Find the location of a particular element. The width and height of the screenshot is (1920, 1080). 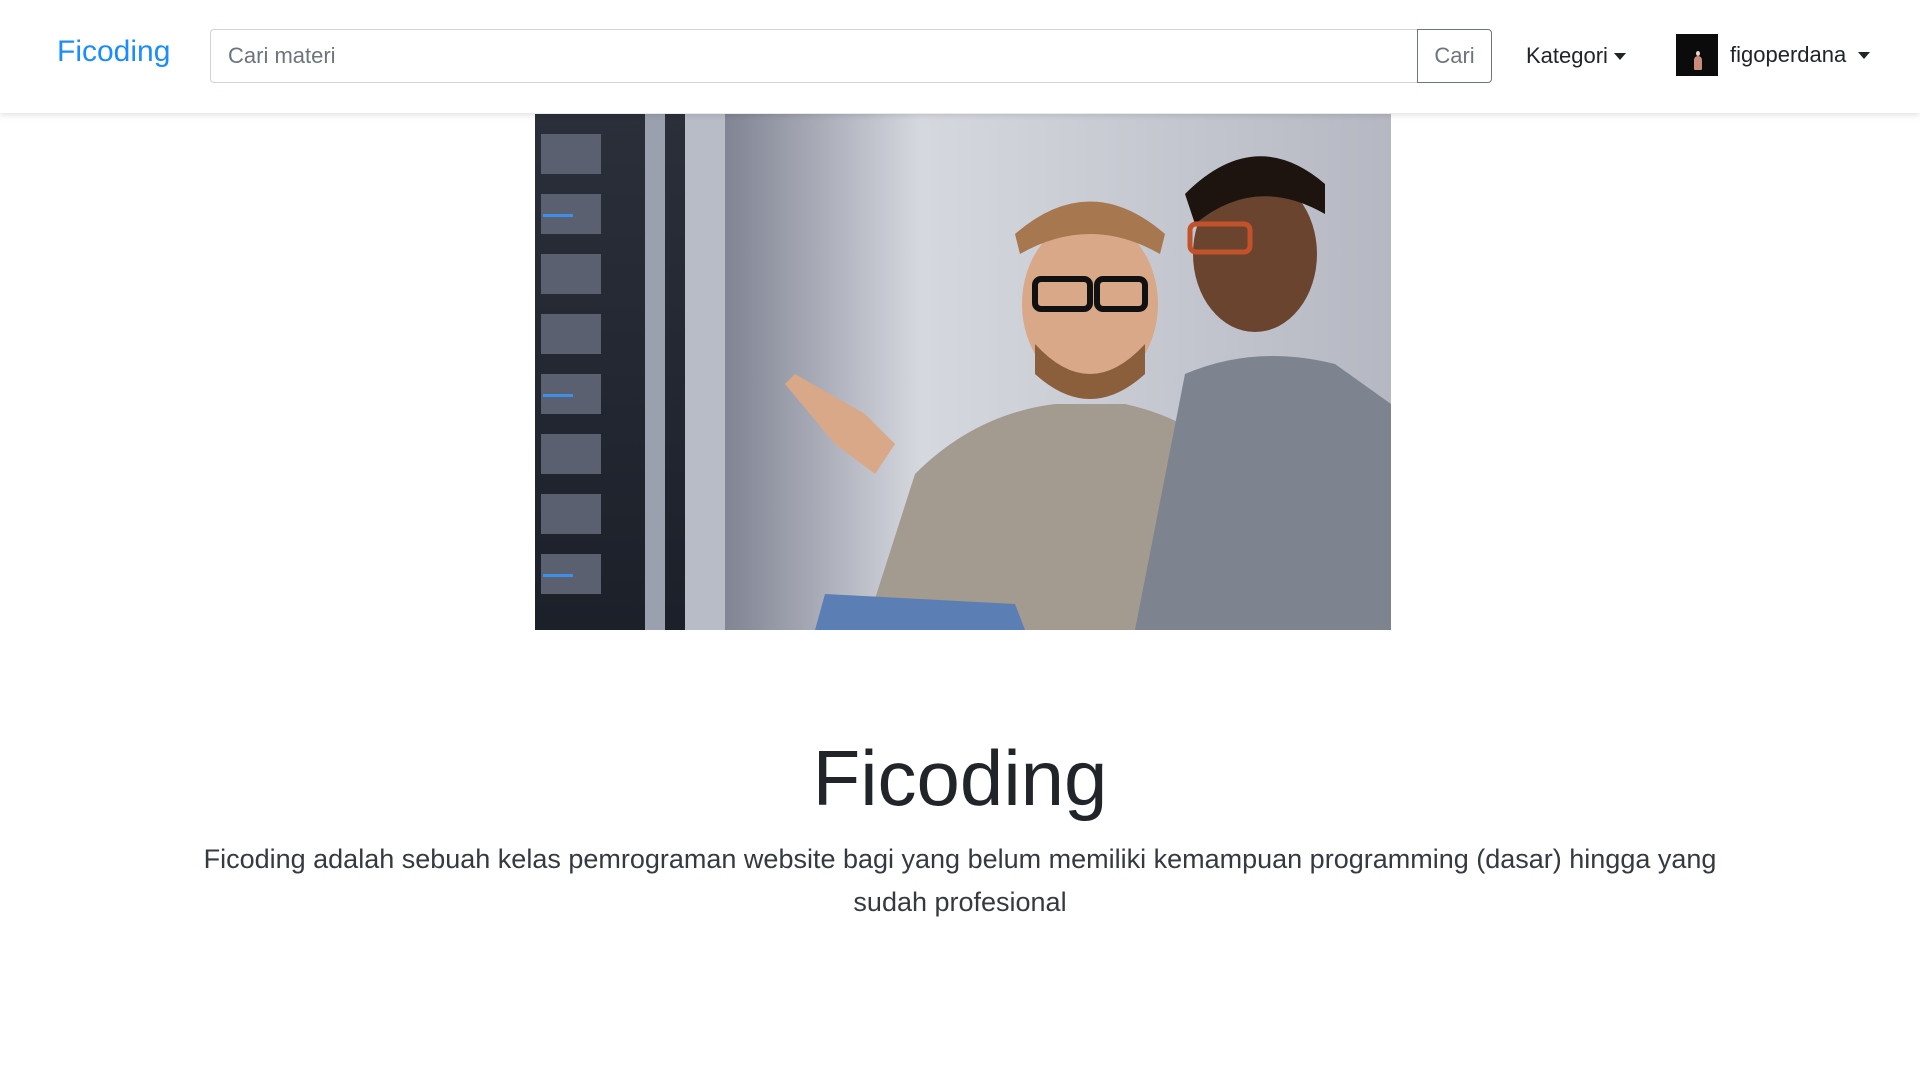

category-dropdown: Kategori is located at coordinates (1576, 56).